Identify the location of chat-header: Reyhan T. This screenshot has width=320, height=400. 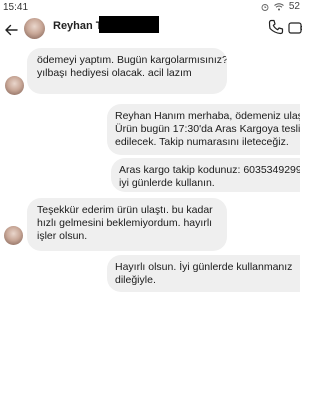
(151, 31).